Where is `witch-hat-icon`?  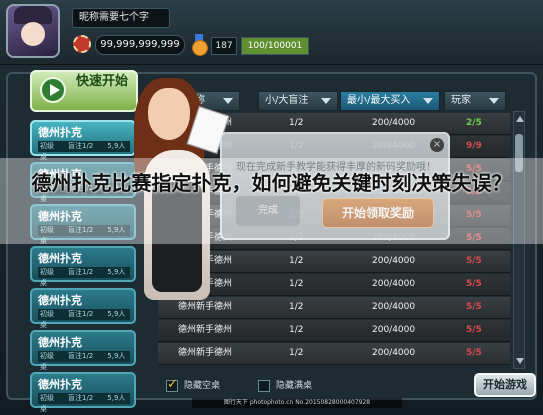 witch-hat-icon is located at coordinates (33, 15).